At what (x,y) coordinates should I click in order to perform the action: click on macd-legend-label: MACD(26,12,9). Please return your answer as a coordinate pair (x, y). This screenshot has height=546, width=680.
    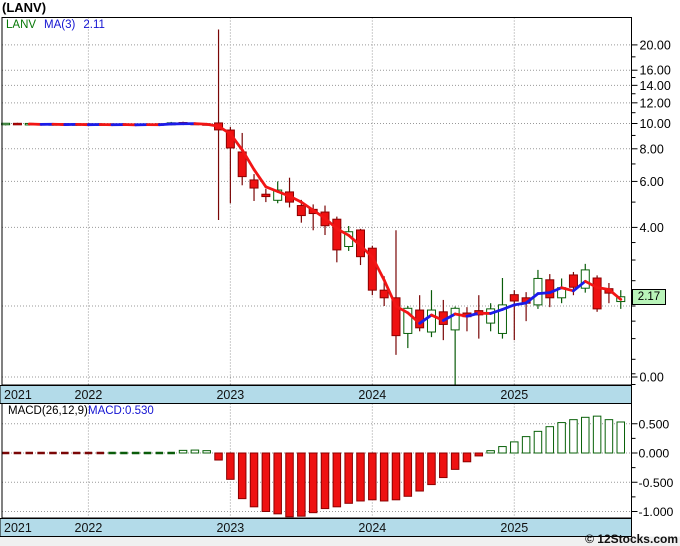
    Looking at the image, I should click on (48, 411).